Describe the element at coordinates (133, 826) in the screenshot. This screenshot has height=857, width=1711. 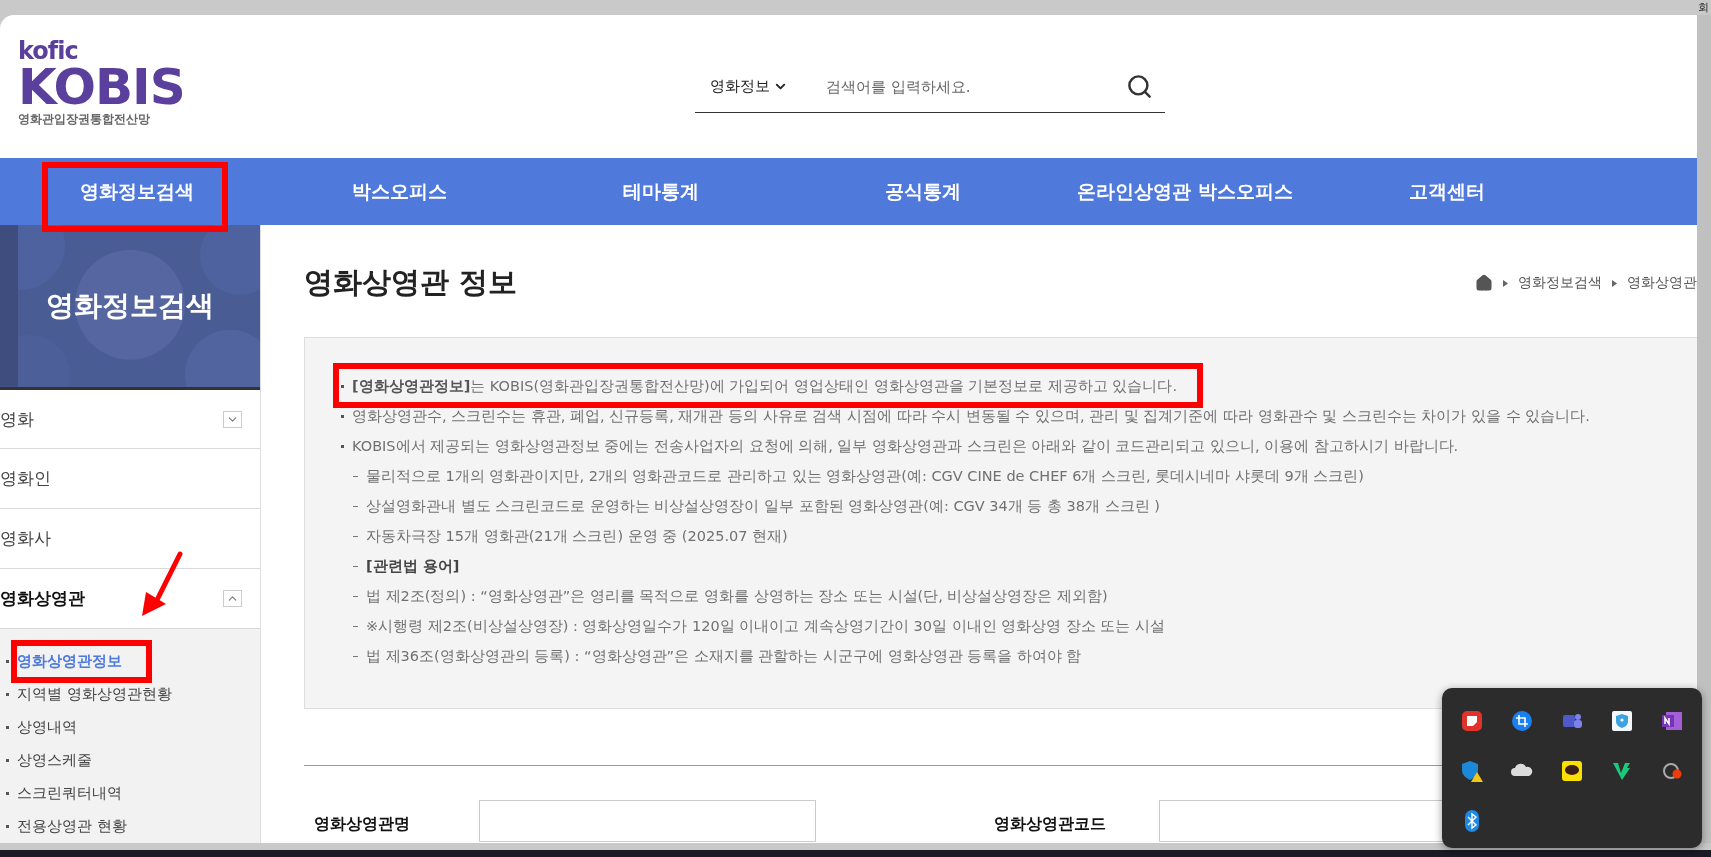
I see `submenu-item: 전용상영관 현황` at that location.